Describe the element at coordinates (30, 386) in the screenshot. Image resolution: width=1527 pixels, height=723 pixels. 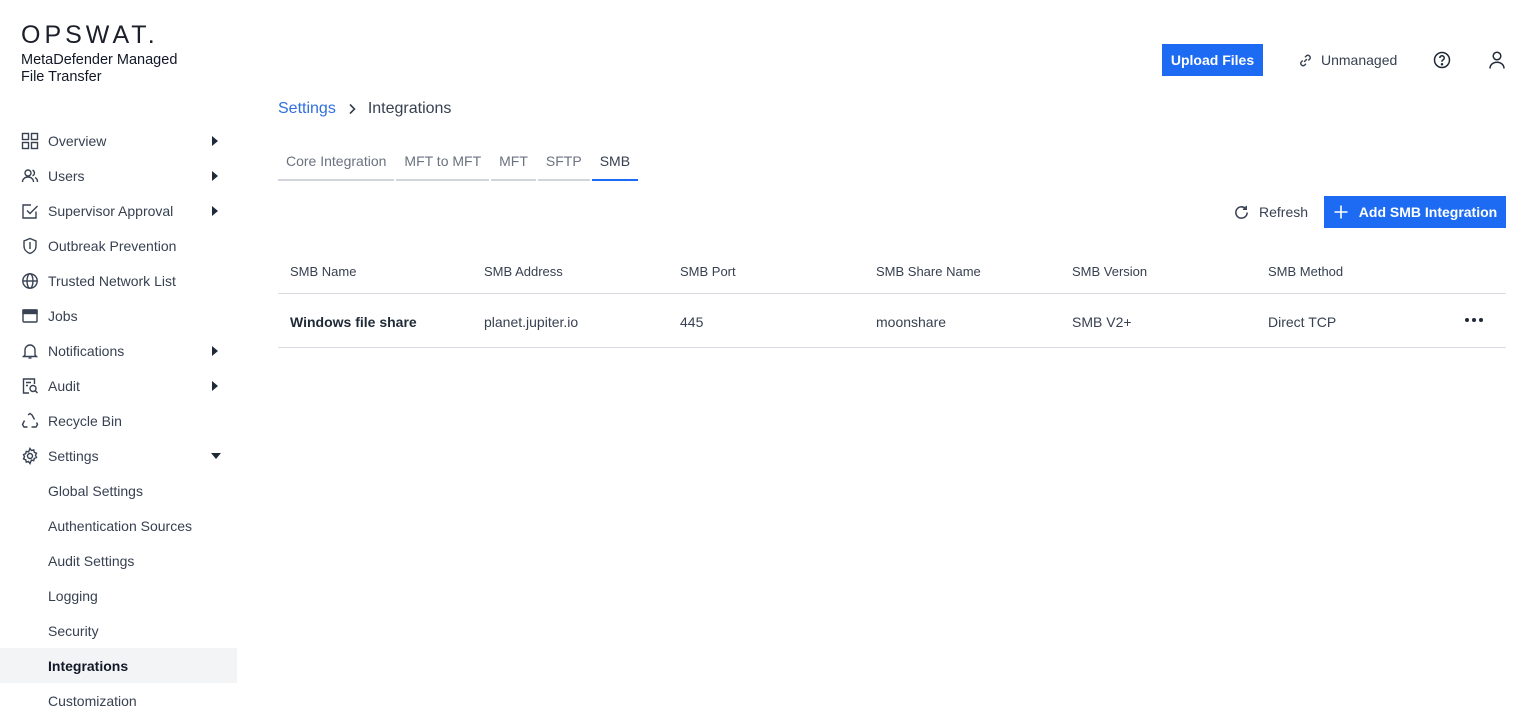
I see `audit-icon` at that location.